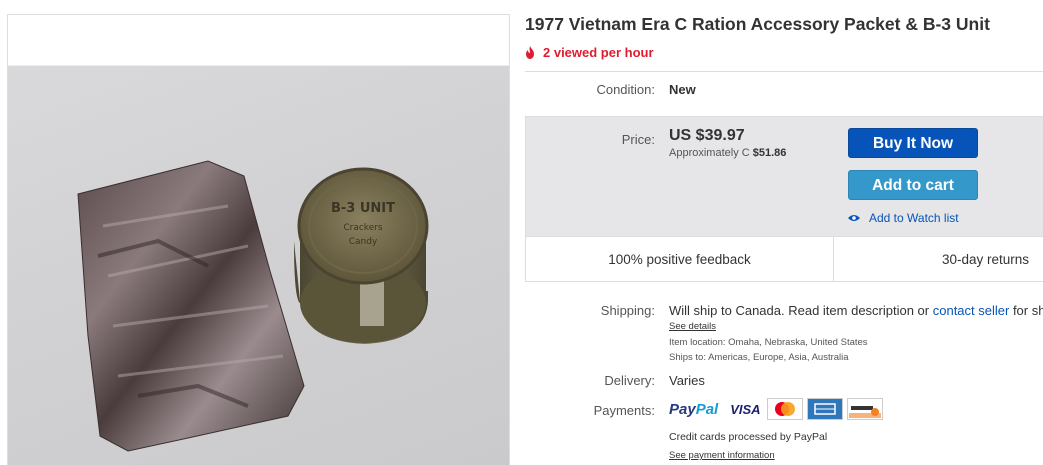 The height and width of the screenshot is (465, 1043). Describe the element at coordinates (1026, 310) in the screenshot. I see `shipping-text-after: for sh` at that location.